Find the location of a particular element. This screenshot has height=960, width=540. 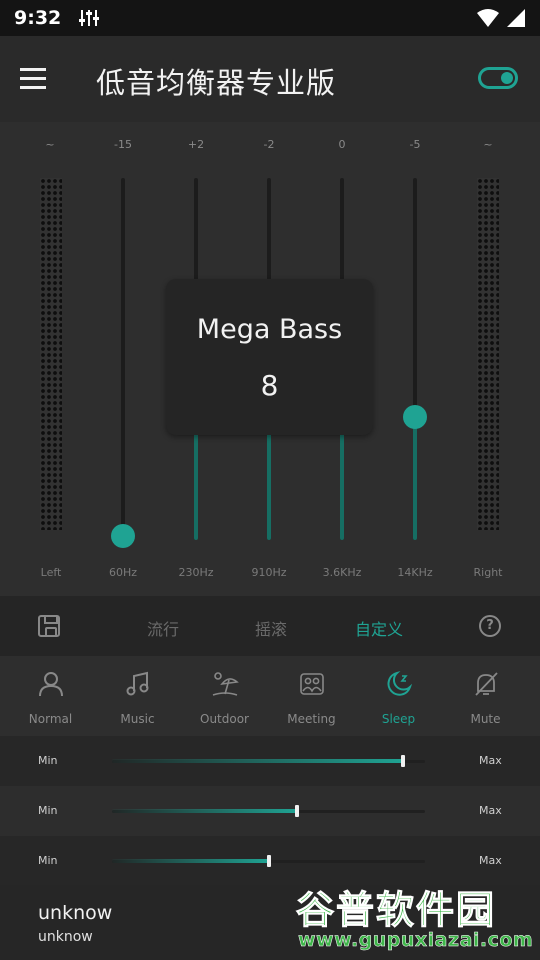

left-channel-label: Left is located at coordinates (51, 572).